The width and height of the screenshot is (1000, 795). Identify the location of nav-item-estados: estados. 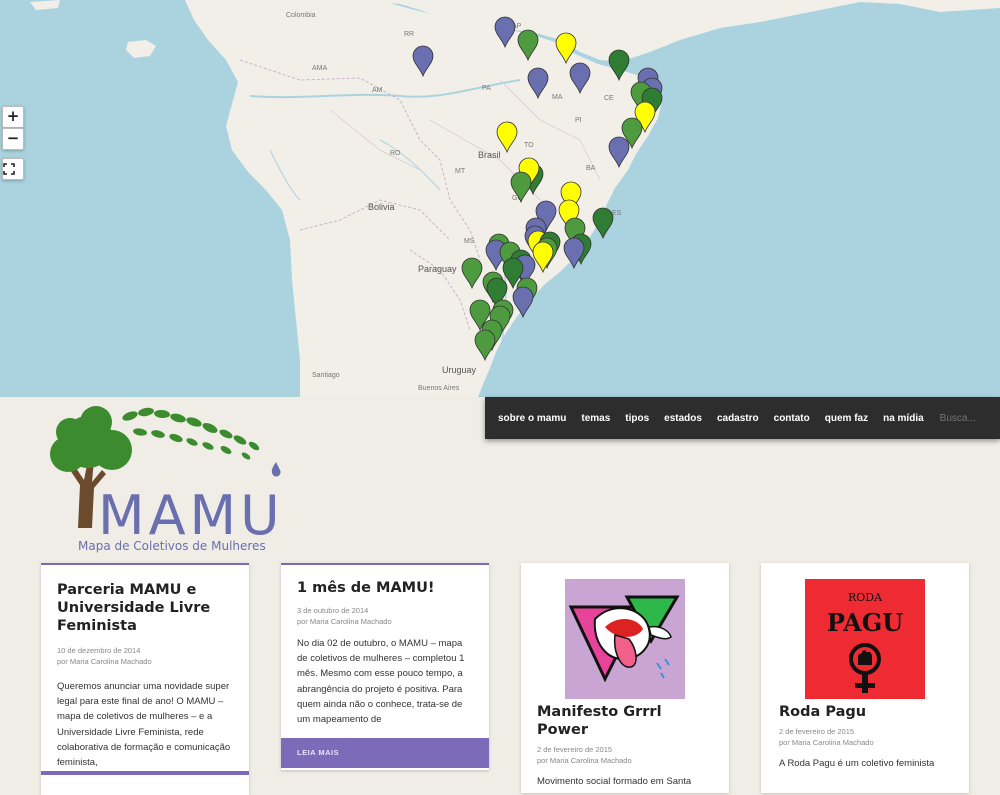
(683, 418).